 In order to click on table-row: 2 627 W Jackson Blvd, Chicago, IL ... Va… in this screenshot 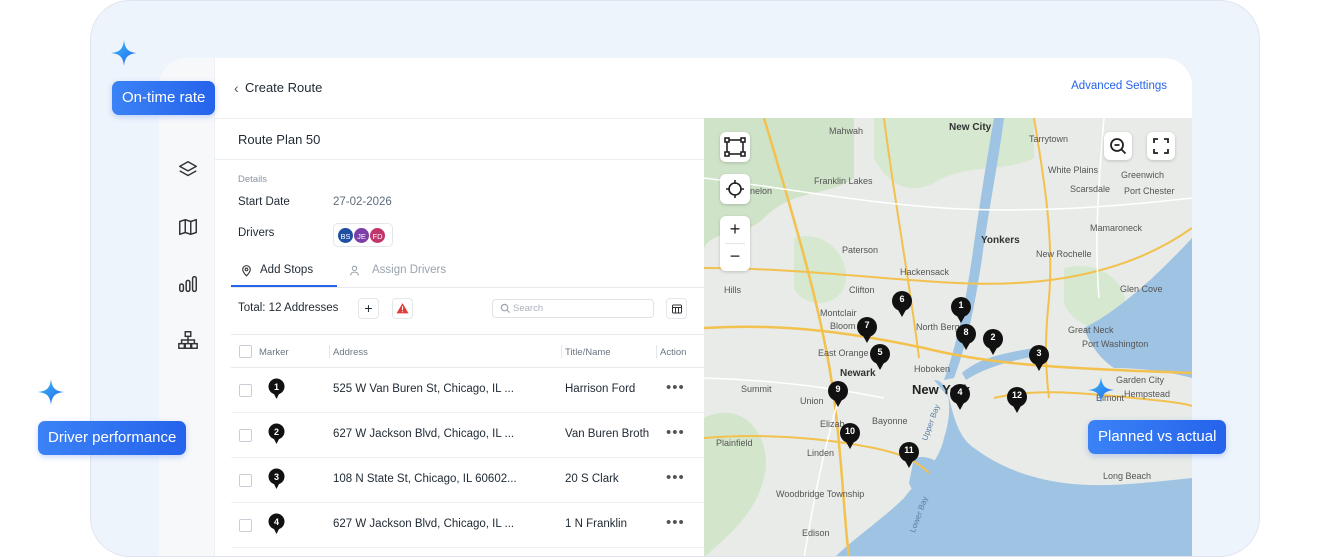, I will do `click(467, 435)`.